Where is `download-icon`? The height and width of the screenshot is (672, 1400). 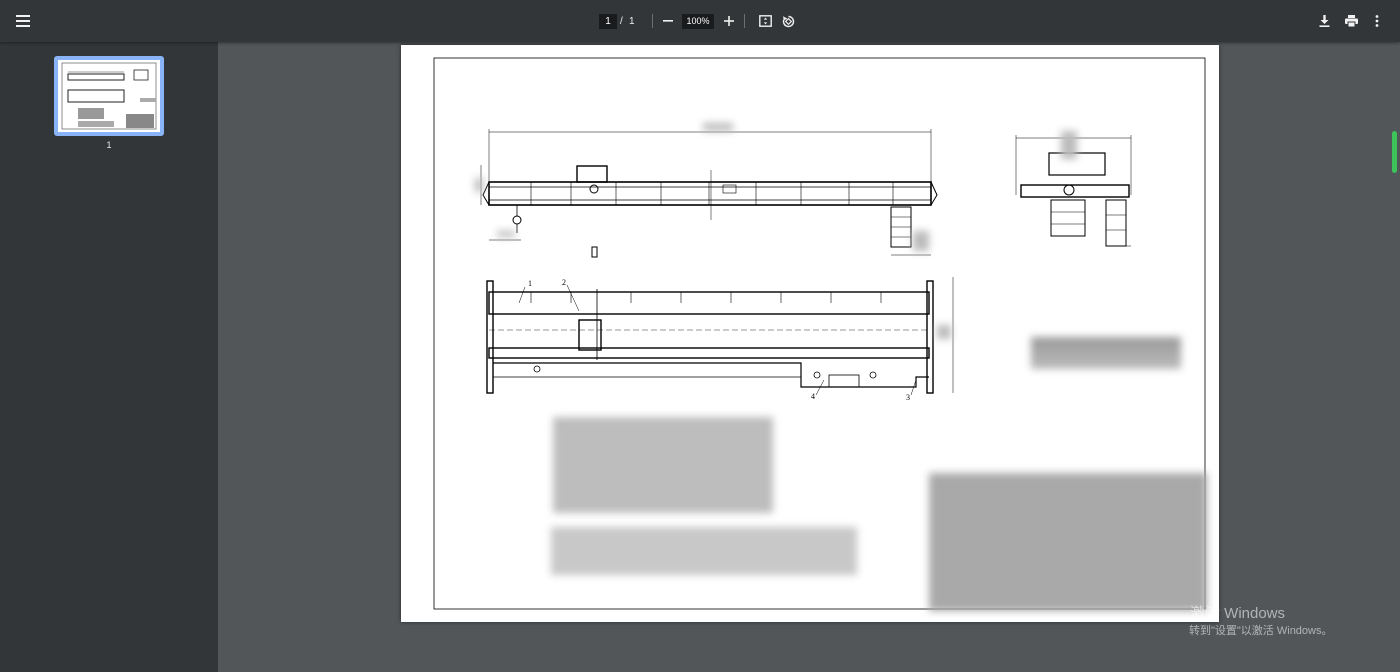
download-icon is located at coordinates (1324, 21).